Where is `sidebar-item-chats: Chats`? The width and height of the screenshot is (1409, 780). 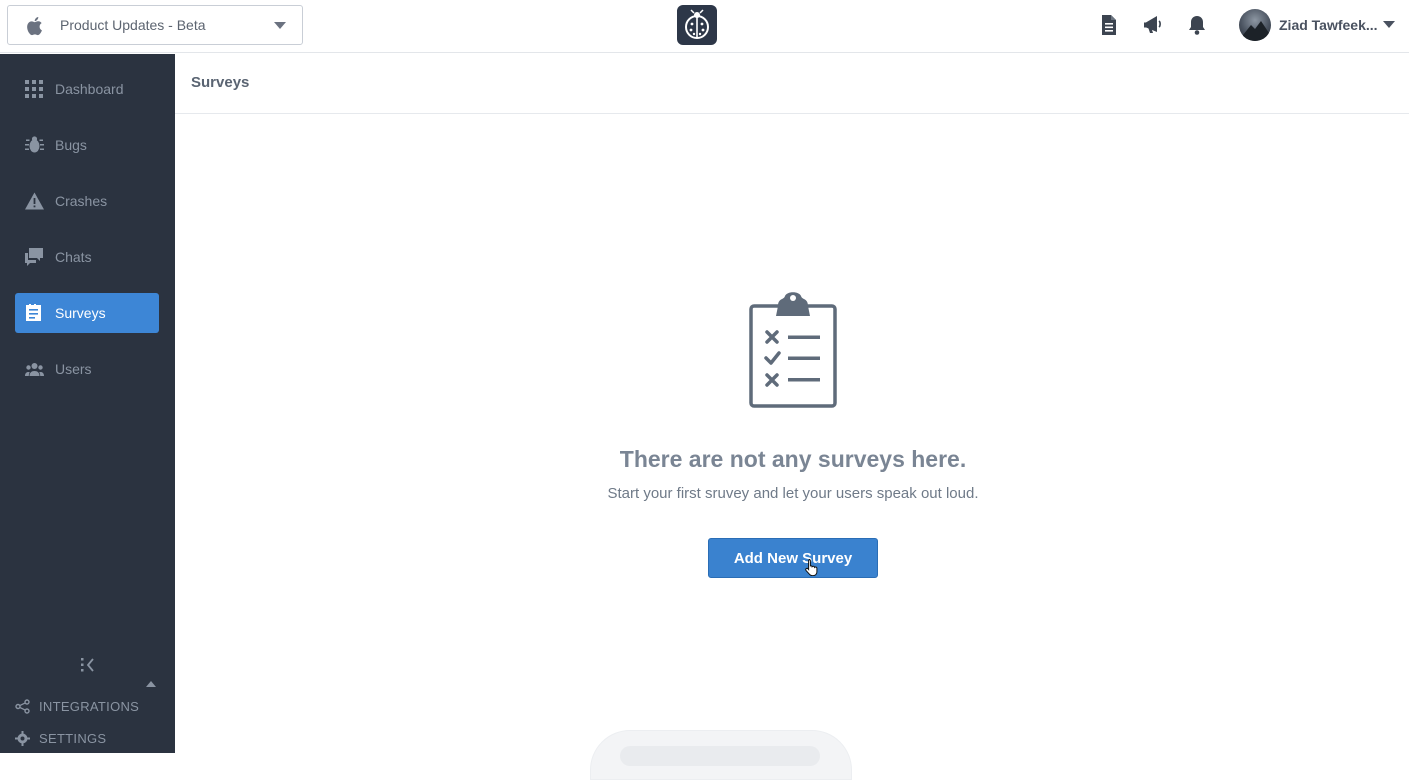 sidebar-item-chats: Chats is located at coordinates (87, 257).